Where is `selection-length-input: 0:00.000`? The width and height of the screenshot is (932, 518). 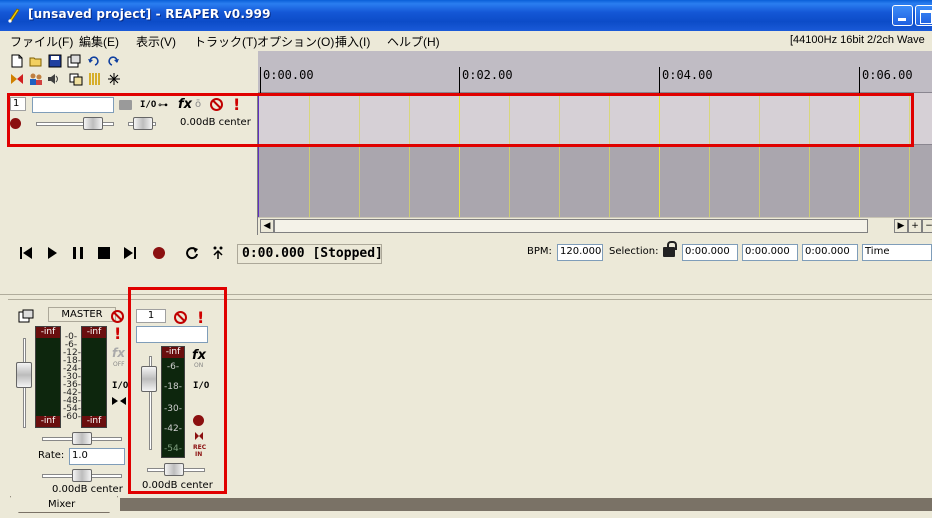 selection-length-input: 0:00.000 is located at coordinates (830, 252).